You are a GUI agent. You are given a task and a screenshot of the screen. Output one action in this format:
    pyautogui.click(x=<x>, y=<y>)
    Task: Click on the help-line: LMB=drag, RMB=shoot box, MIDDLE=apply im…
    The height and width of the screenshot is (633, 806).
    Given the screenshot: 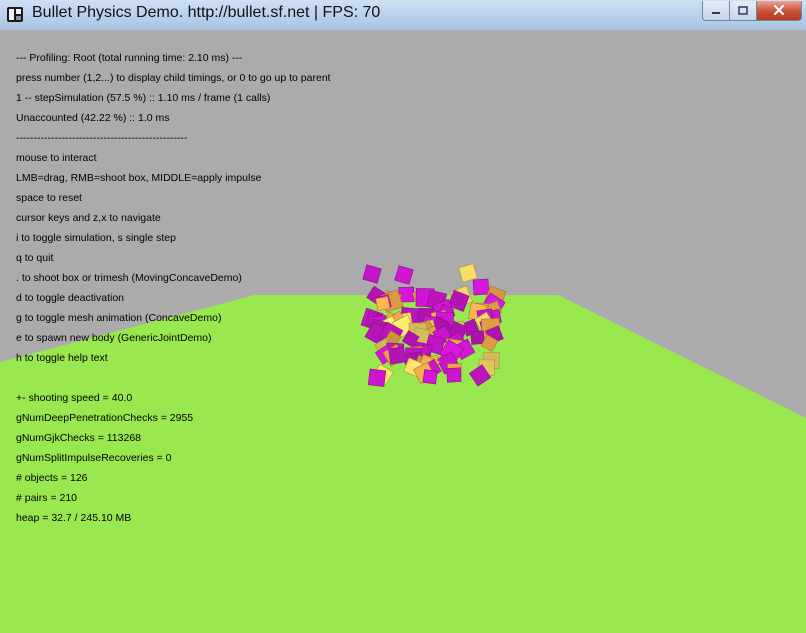 What is the action you would take?
    pyautogui.click(x=139, y=178)
    